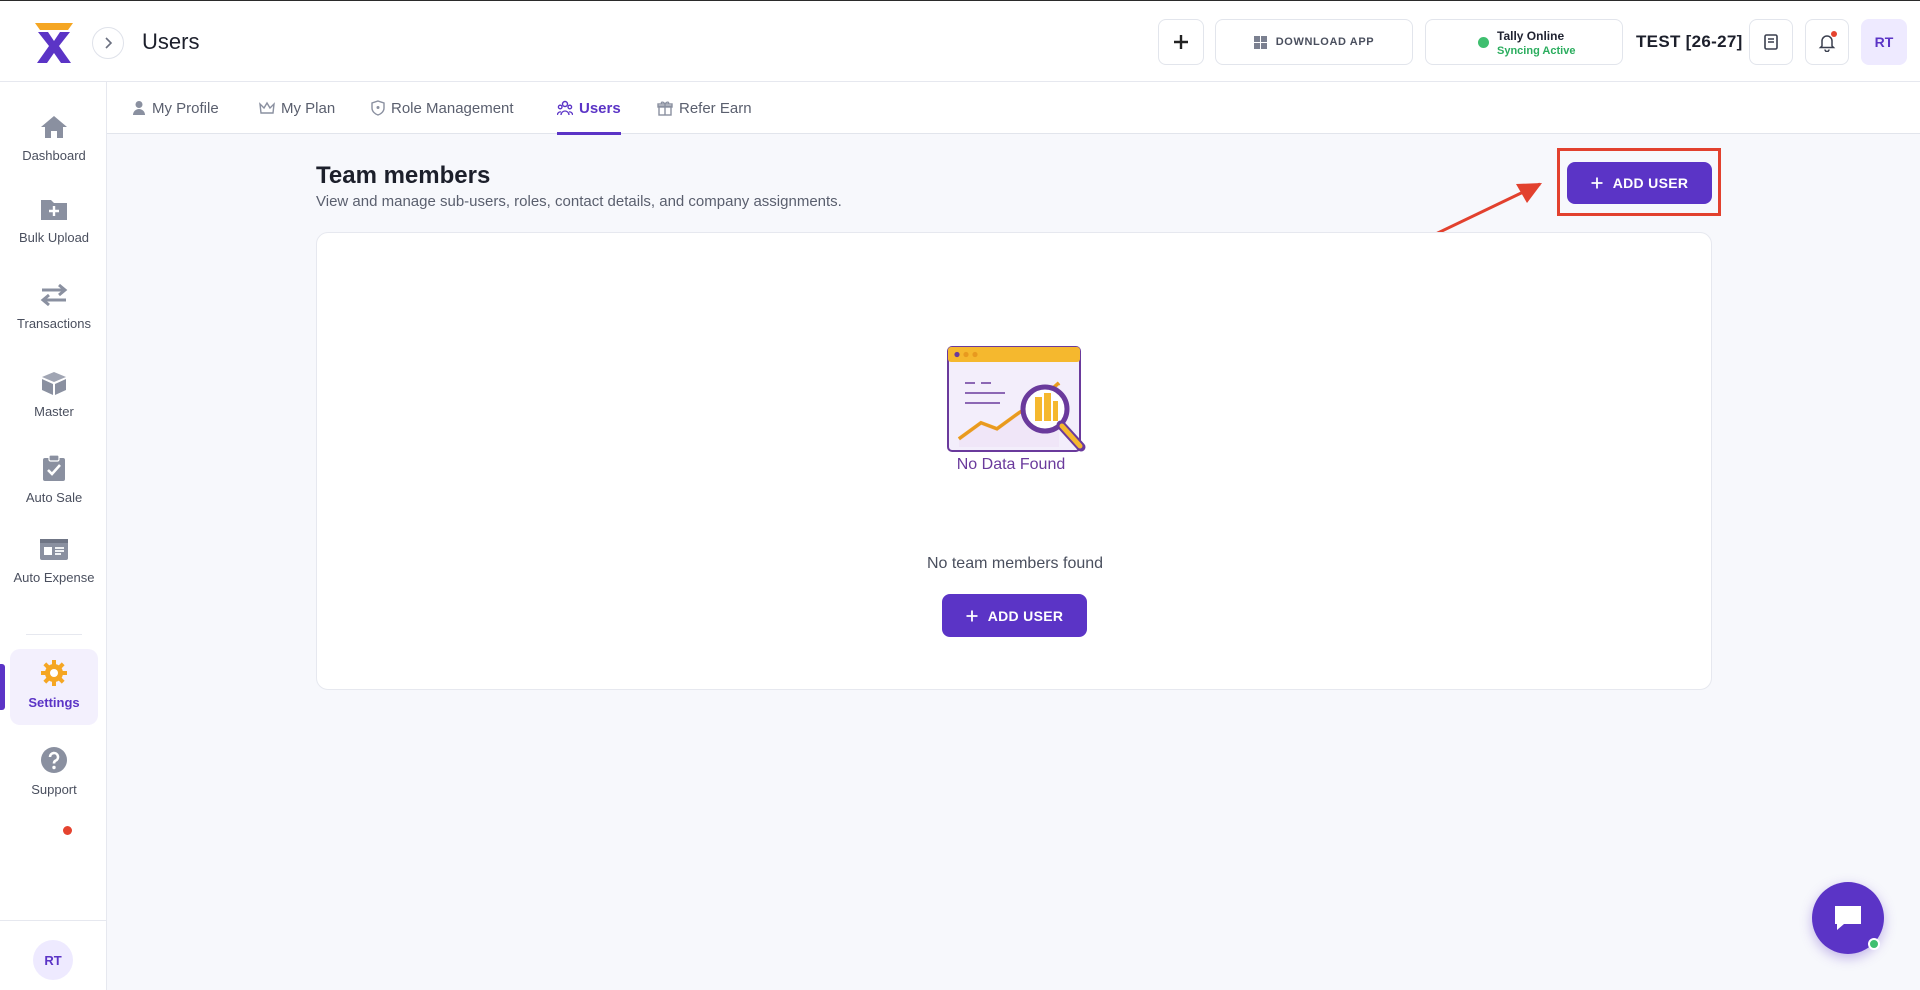  Describe the element at coordinates (452, 108) in the screenshot. I see `tab-label: Role Management` at that location.